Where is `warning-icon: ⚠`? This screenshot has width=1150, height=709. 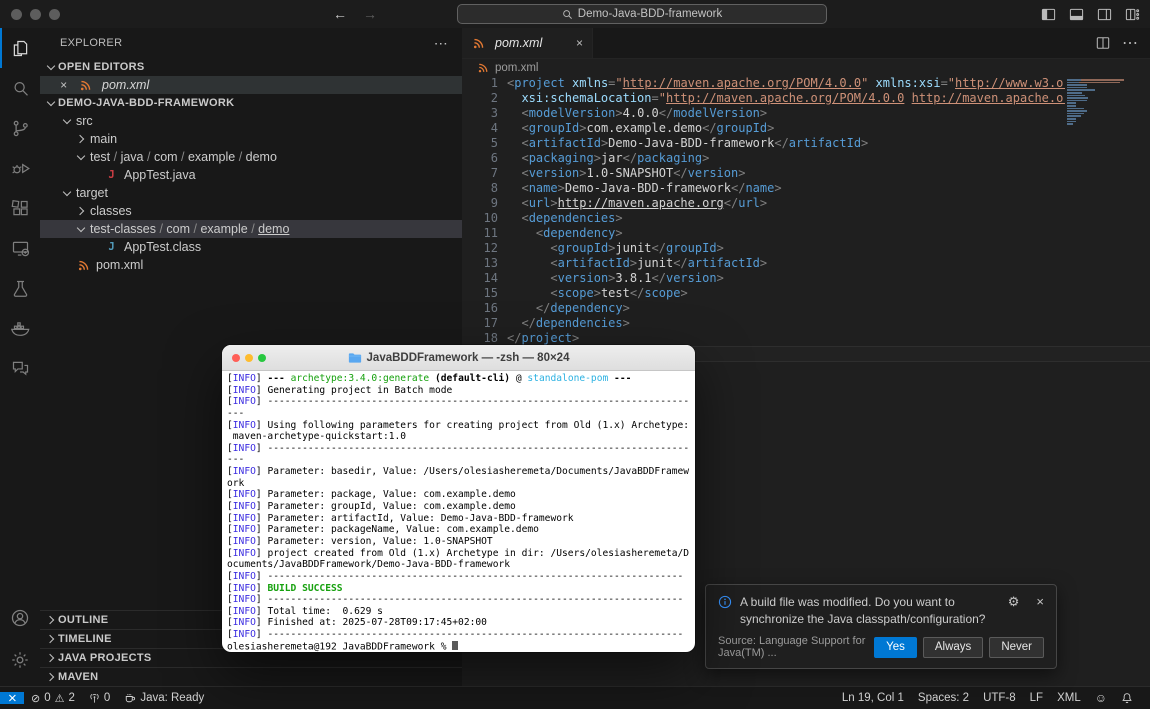 warning-icon: ⚠ is located at coordinates (59, 698).